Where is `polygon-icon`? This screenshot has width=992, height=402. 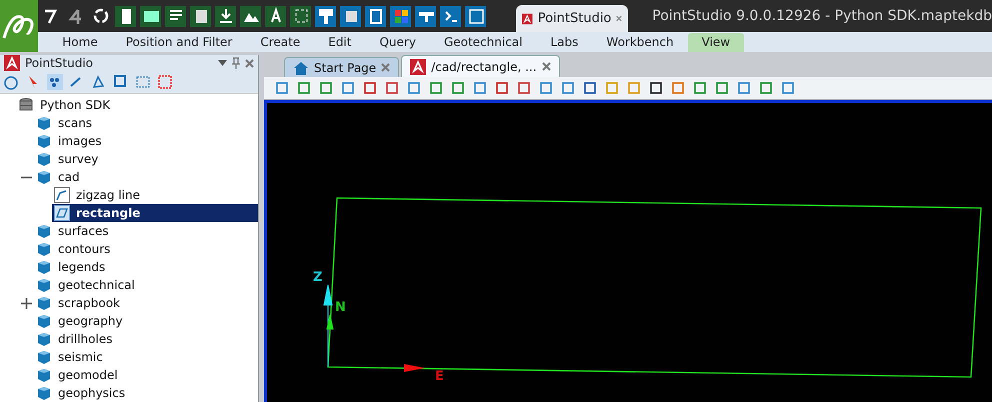 polygon-icon is located at coordinates (62, 213).